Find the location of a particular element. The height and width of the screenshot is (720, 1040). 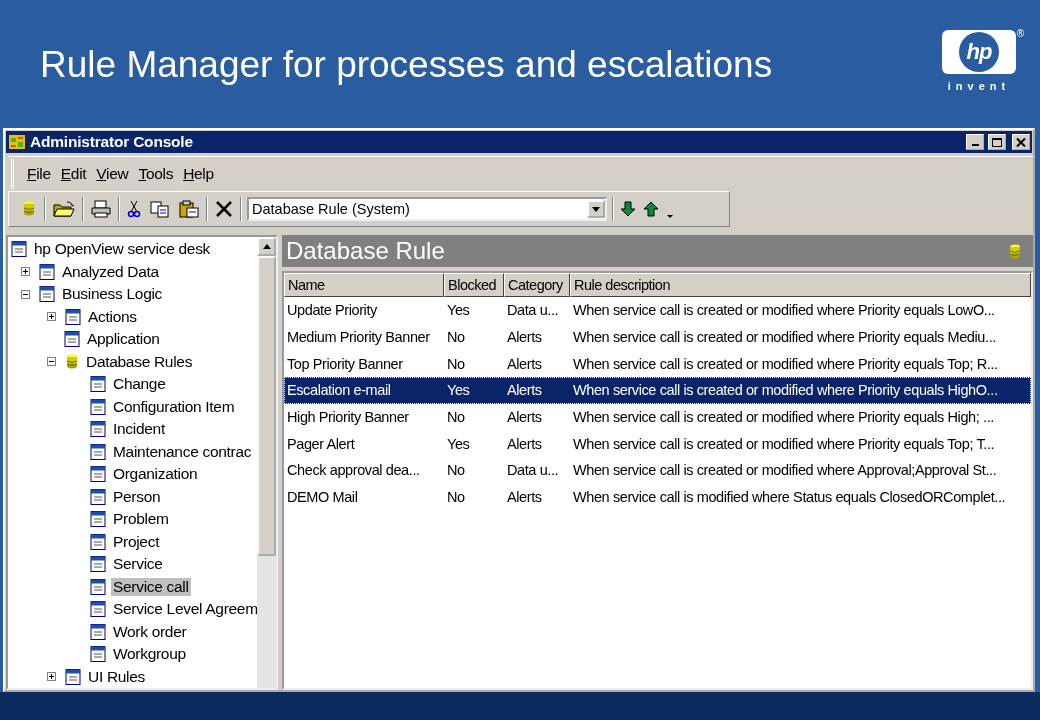

close-icon is located at coordinates (1021, 142).